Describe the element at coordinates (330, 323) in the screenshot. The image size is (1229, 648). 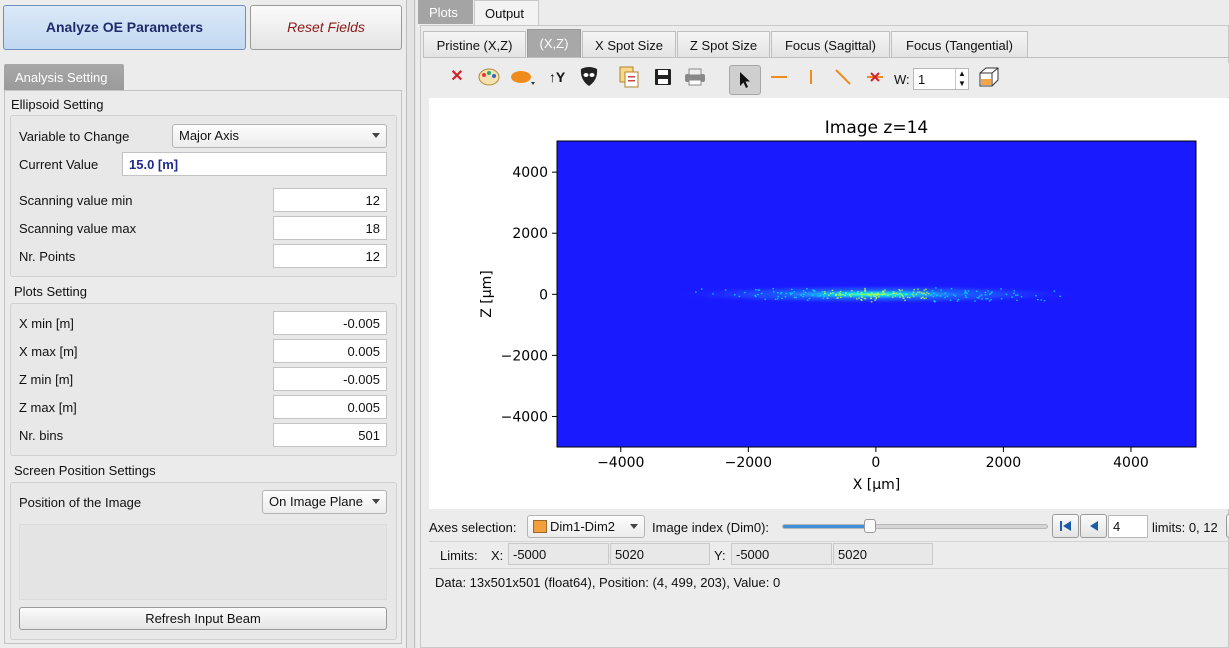
I see `xmin-input: -0.005` at that location.